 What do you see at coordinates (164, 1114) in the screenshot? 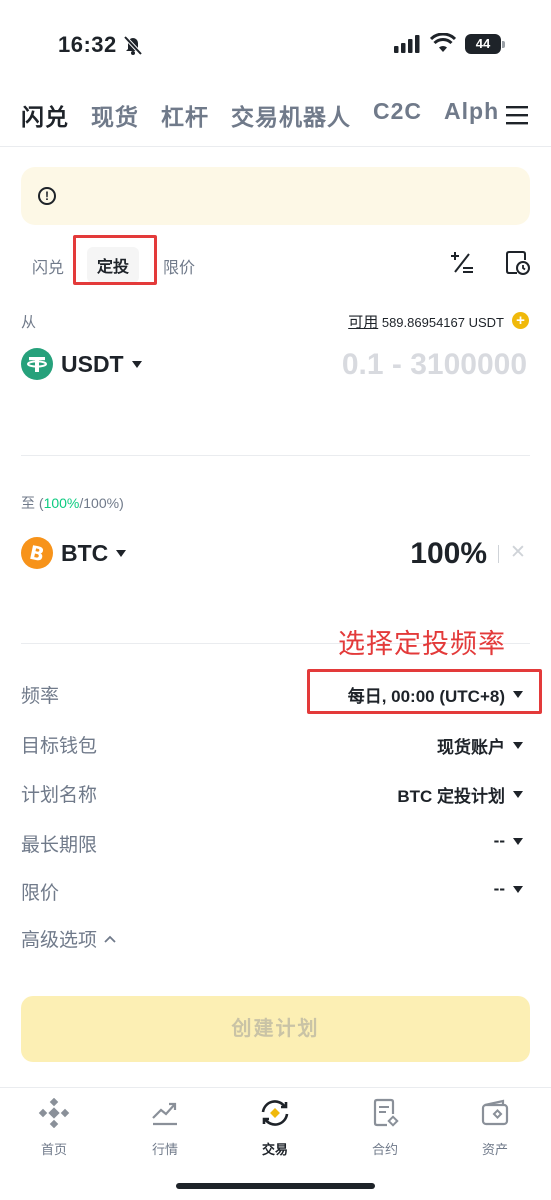
I see `markets-icon` at bounding box center [164, 1114].